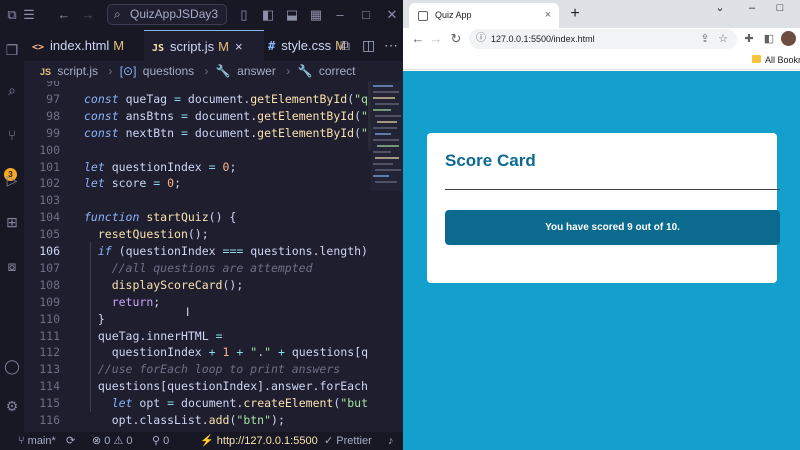  I want to click on browser-tab-quiz-app: Quiz App ×, so click(484, 15).